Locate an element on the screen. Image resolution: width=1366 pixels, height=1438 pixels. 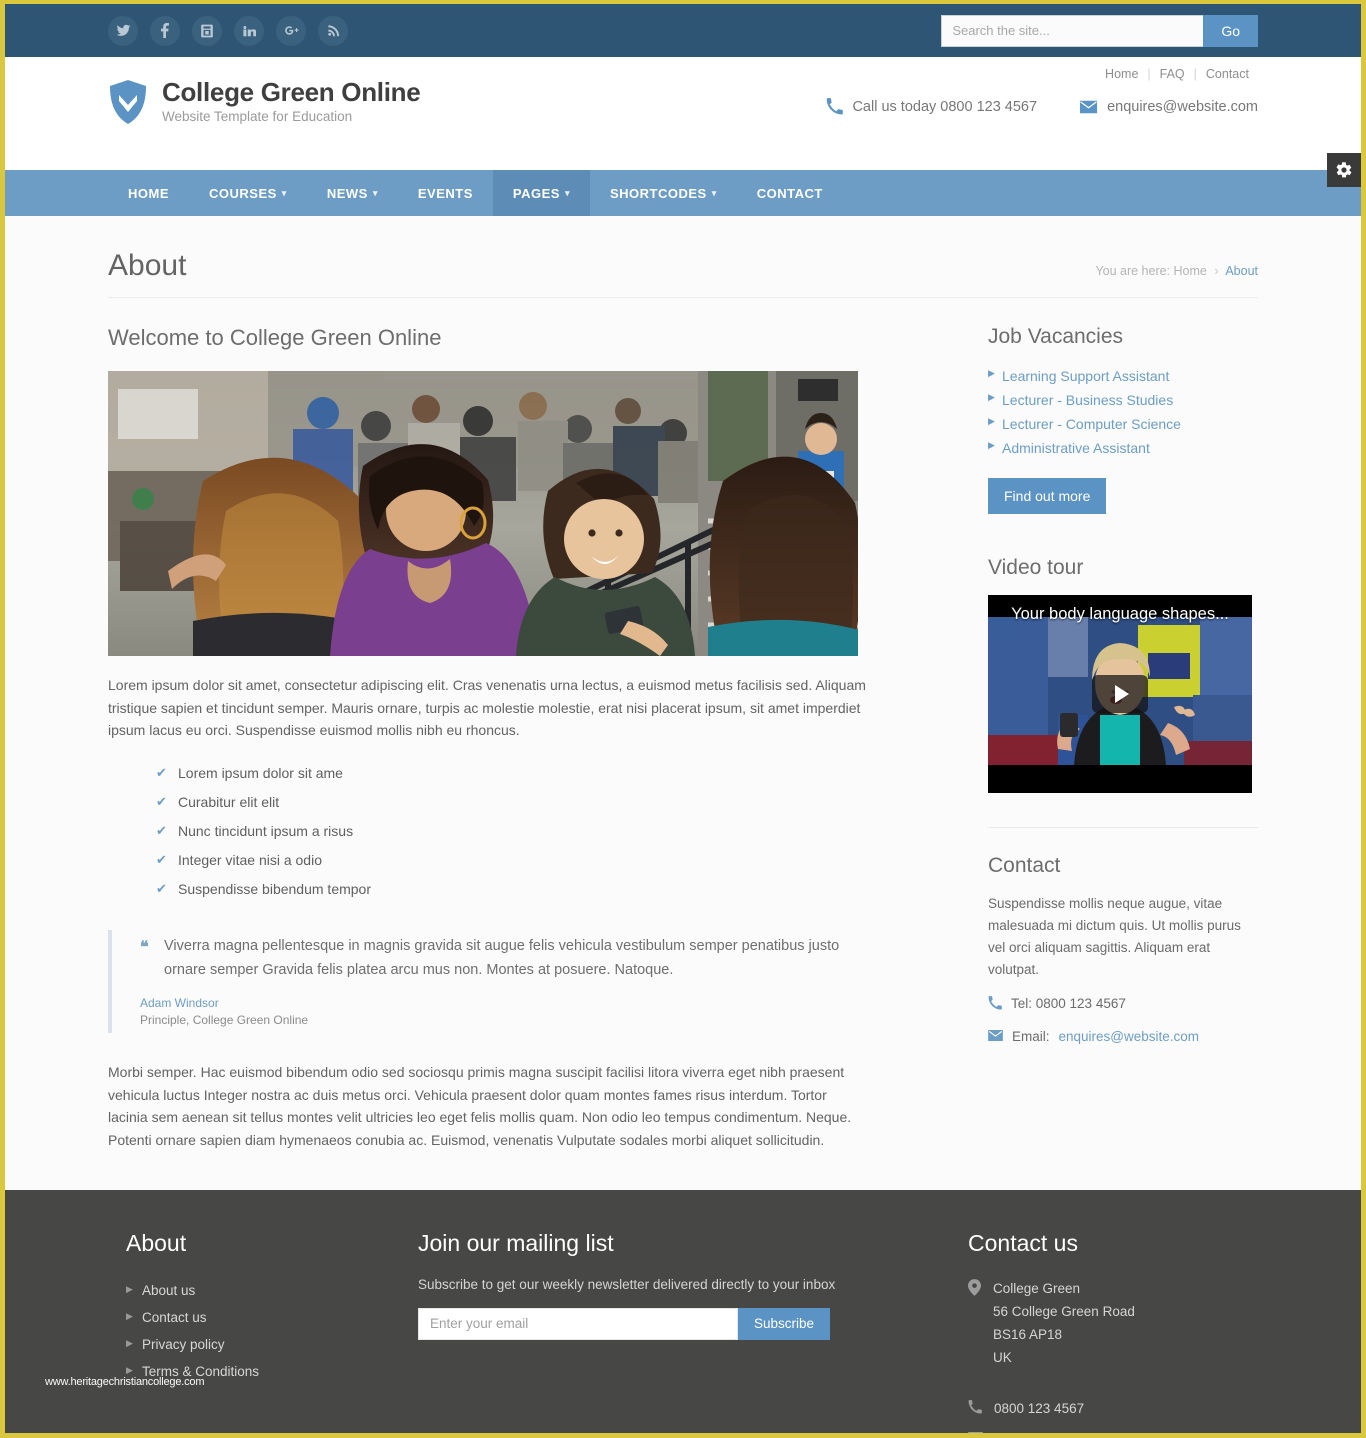
list-item: ▶ Administrative Assistant is located at coordinates (1123, 448).